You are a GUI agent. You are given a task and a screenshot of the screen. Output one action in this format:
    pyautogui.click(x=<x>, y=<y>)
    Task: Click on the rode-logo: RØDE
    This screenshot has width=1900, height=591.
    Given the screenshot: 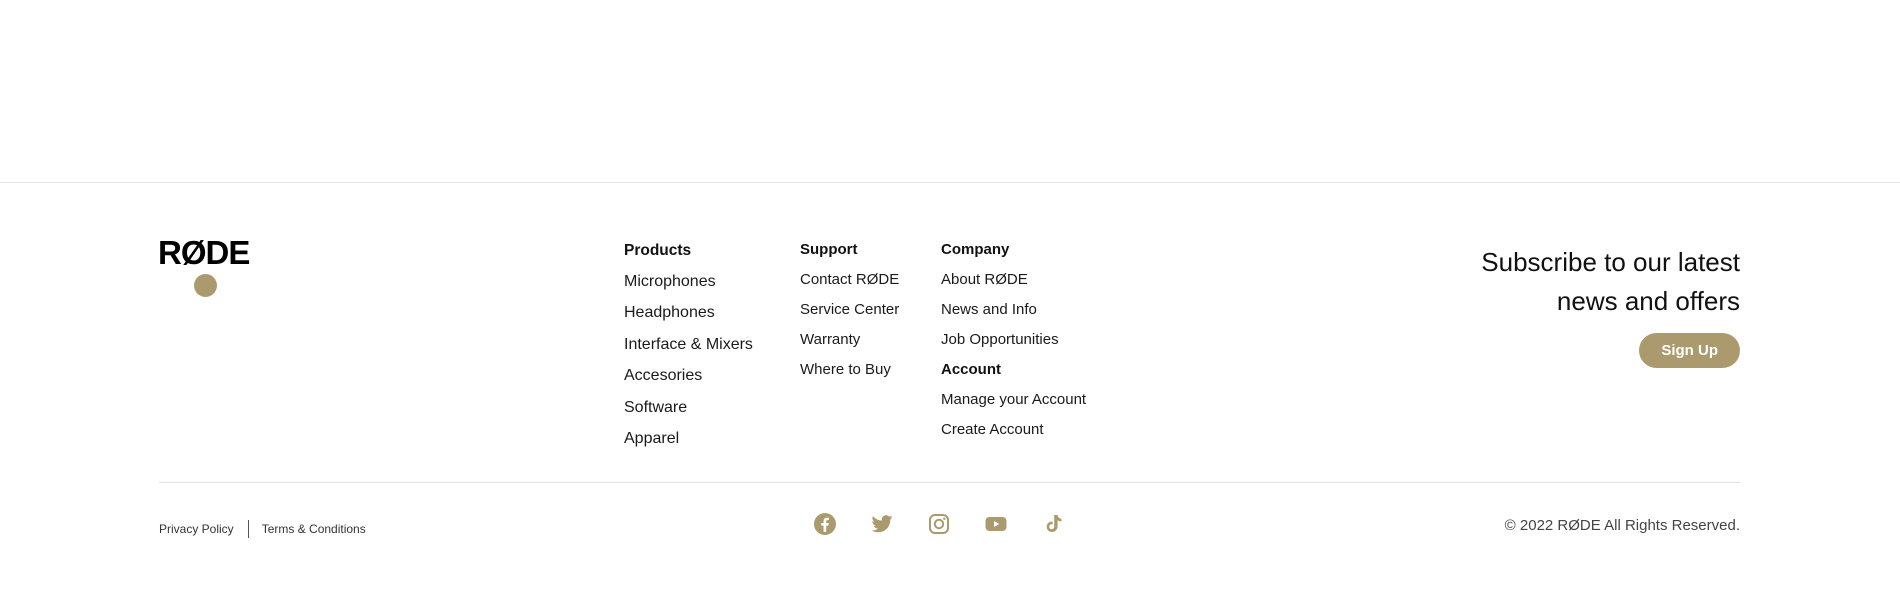 What is the action you would take?
    pyautogui.click(x=208, y=265)
    